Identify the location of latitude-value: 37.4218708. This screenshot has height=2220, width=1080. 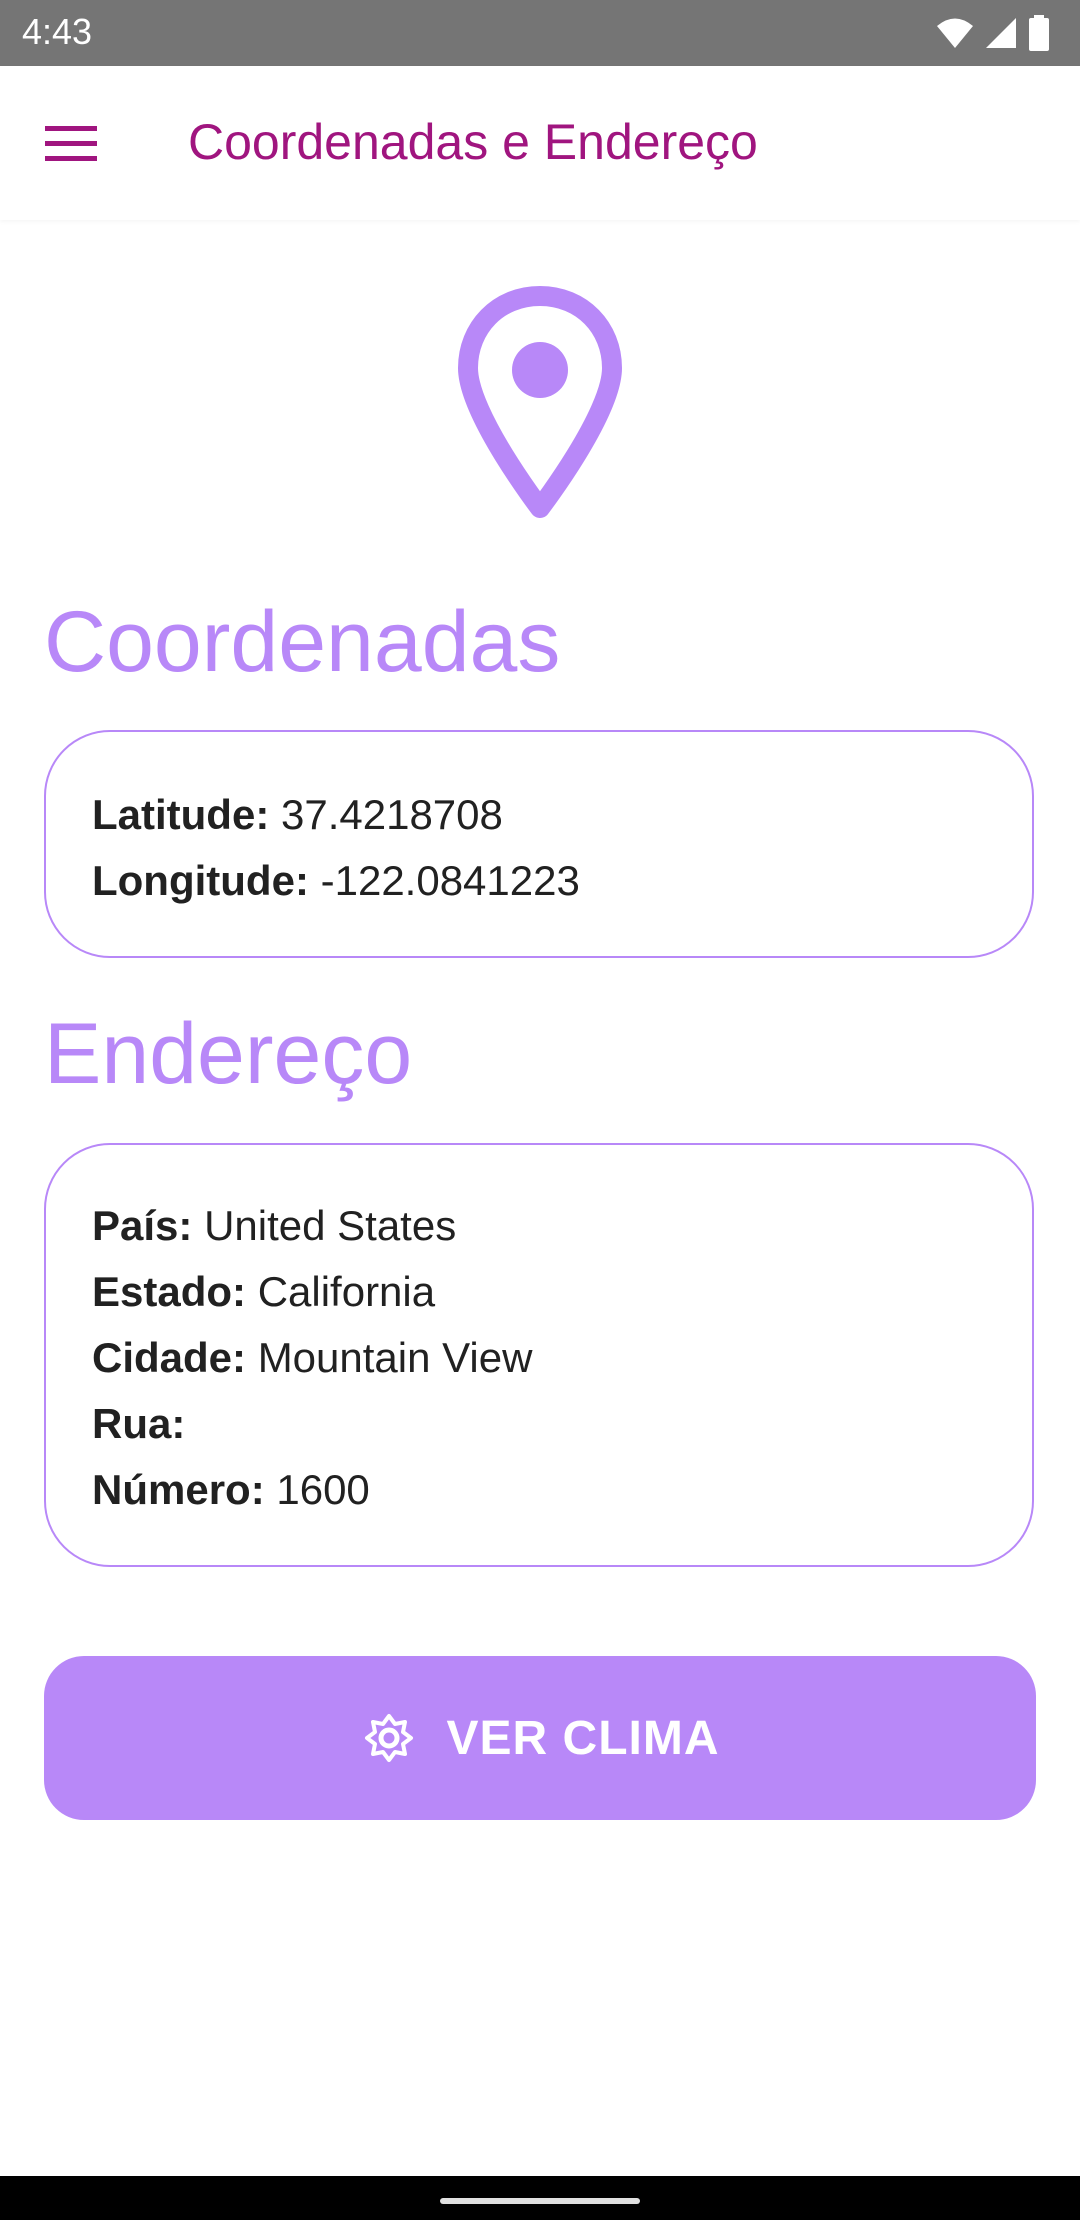
(391, 814).